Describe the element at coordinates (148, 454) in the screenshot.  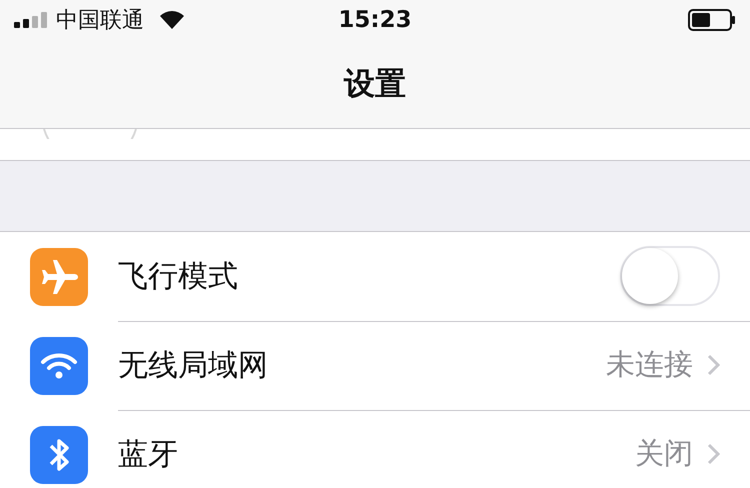
I see `setting-label: 蓝牙` at that location.